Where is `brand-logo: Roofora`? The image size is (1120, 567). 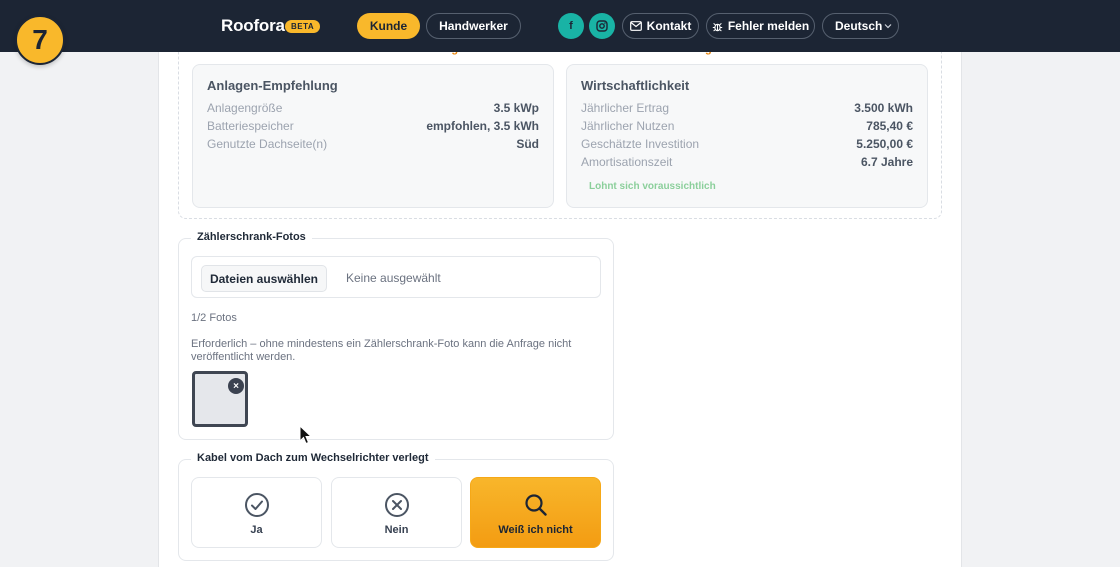 brand-logo: Roofora is located at coordinates (253, 26).